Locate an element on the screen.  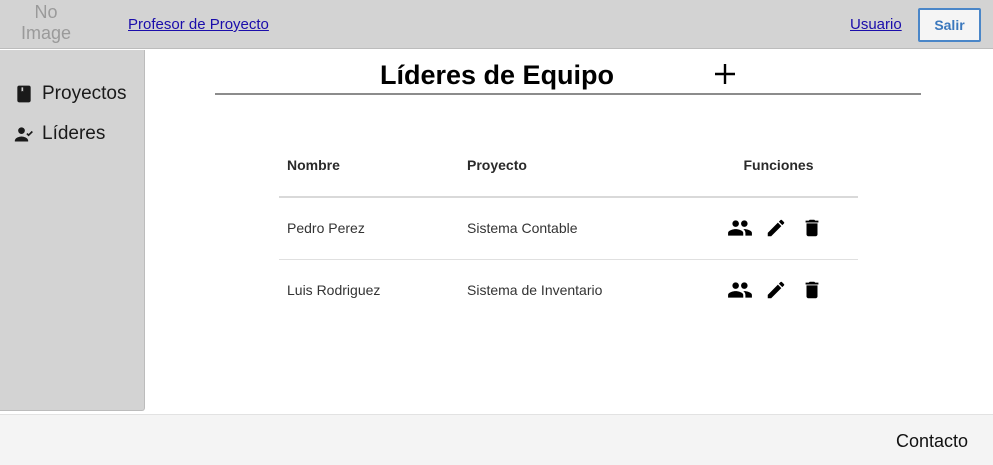
page-title: Líderes de Equipo is located at coordinates (497, 75).